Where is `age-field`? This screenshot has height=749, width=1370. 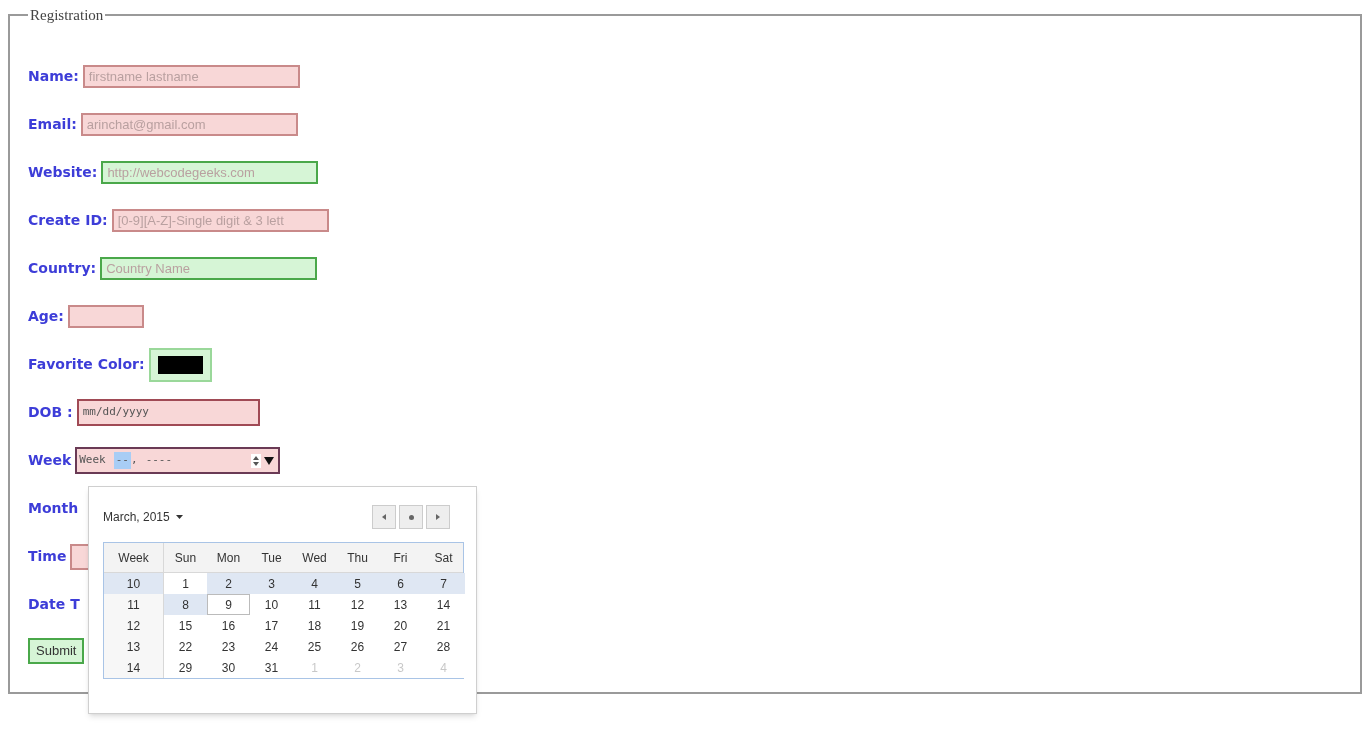 age-field is located at coordinates (105, 316).